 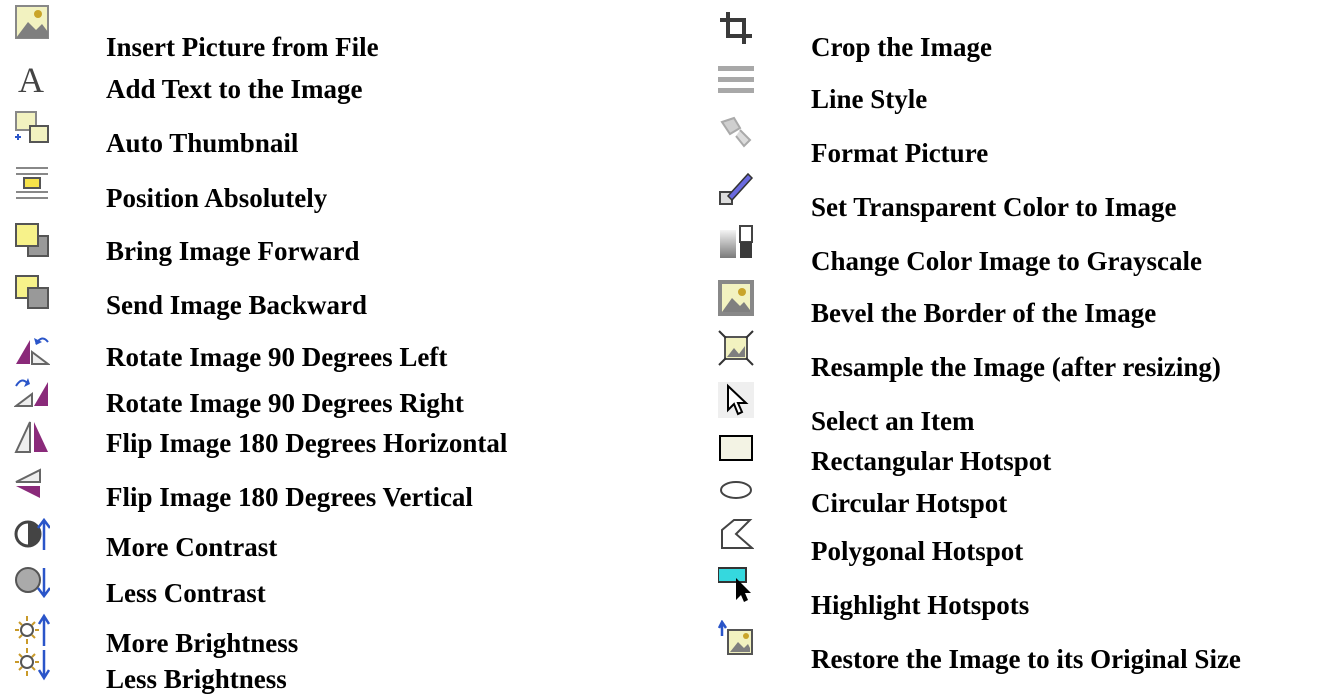 I want to click on polygonal-hotspot-icon, so click(x=736, y=534).